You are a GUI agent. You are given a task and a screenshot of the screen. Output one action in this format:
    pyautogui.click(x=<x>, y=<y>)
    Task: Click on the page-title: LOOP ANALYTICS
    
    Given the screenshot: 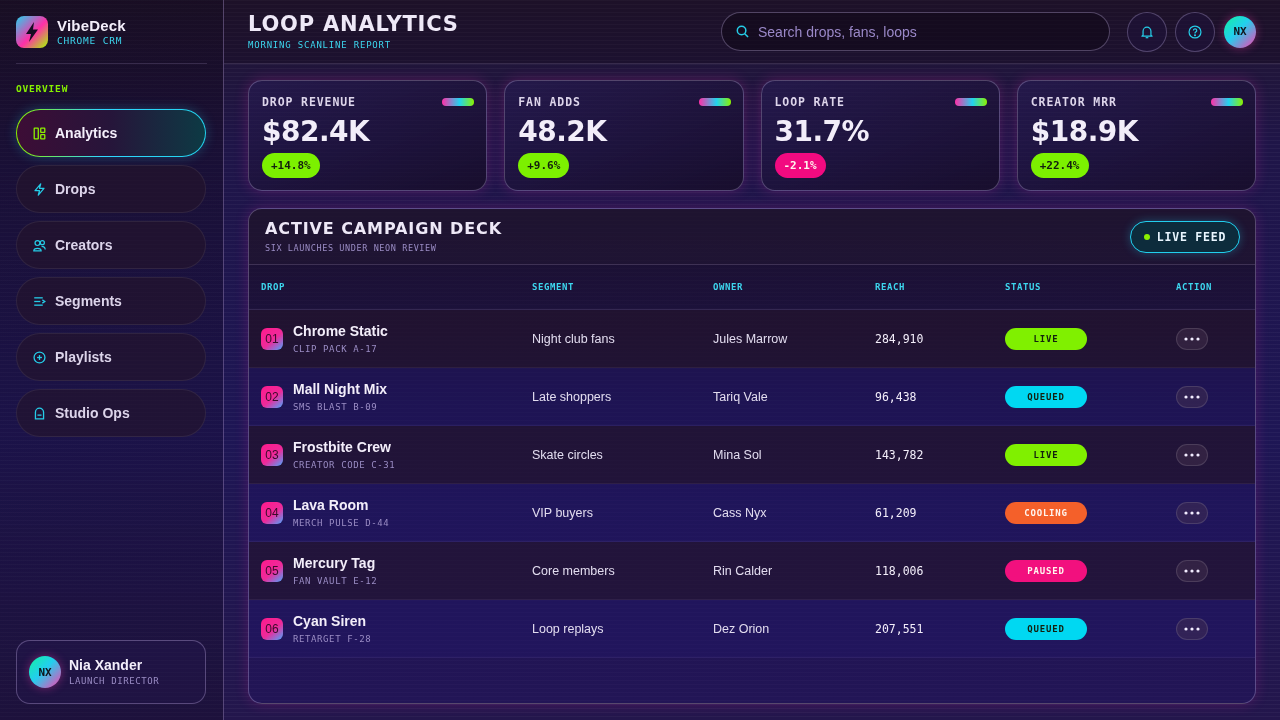 What is the action you would take?
    pyautogui.click(x=353, y=24)
    